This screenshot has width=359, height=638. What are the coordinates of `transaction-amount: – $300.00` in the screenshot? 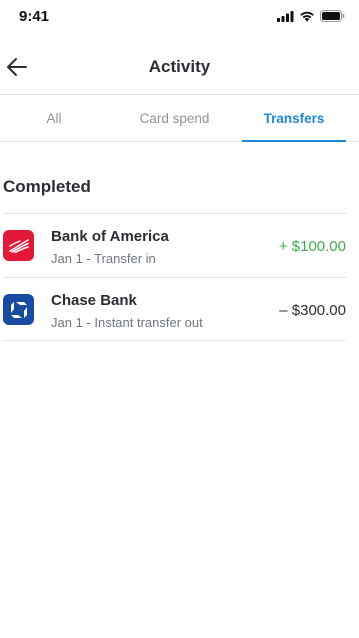 It's located at (312, 310).